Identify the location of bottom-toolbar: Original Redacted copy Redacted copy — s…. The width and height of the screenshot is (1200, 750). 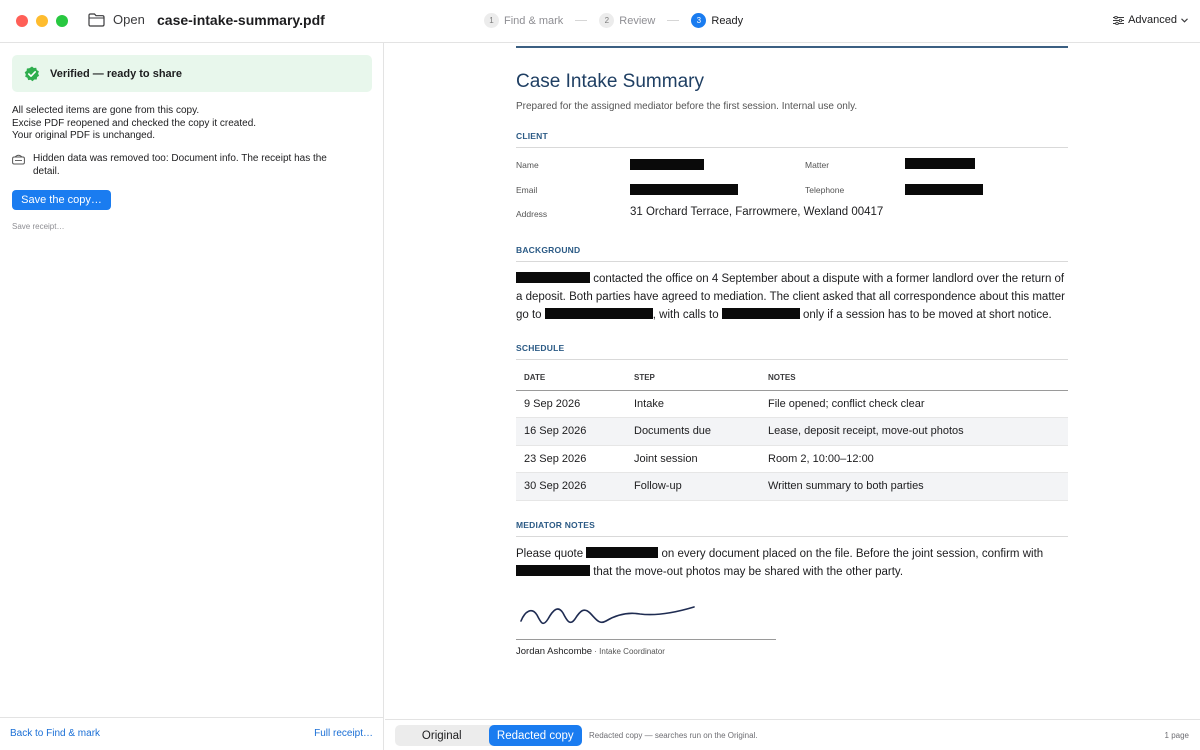
(792, 734).